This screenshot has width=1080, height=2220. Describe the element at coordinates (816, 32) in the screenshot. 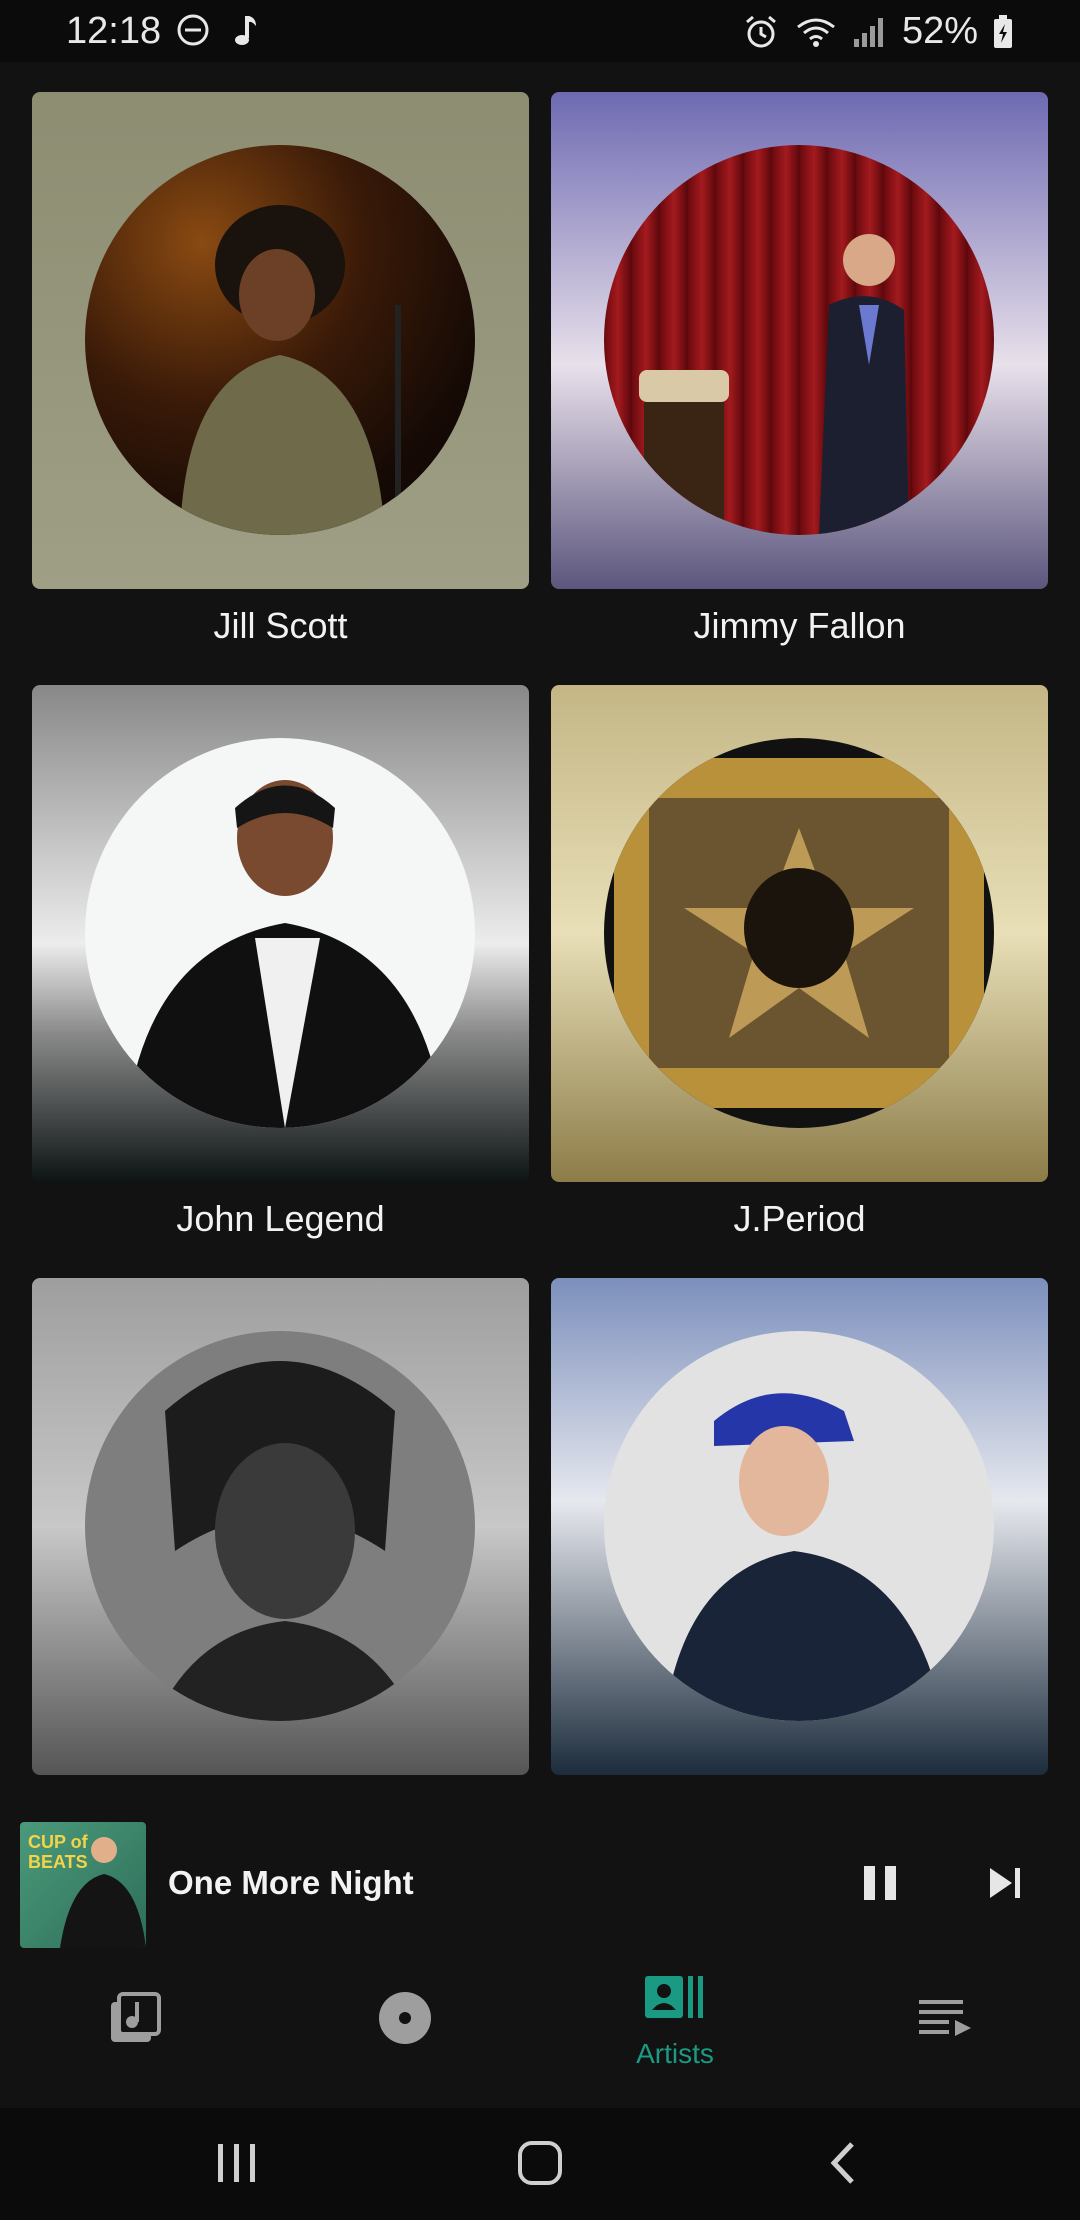

I see `wifi-icon` at that location.